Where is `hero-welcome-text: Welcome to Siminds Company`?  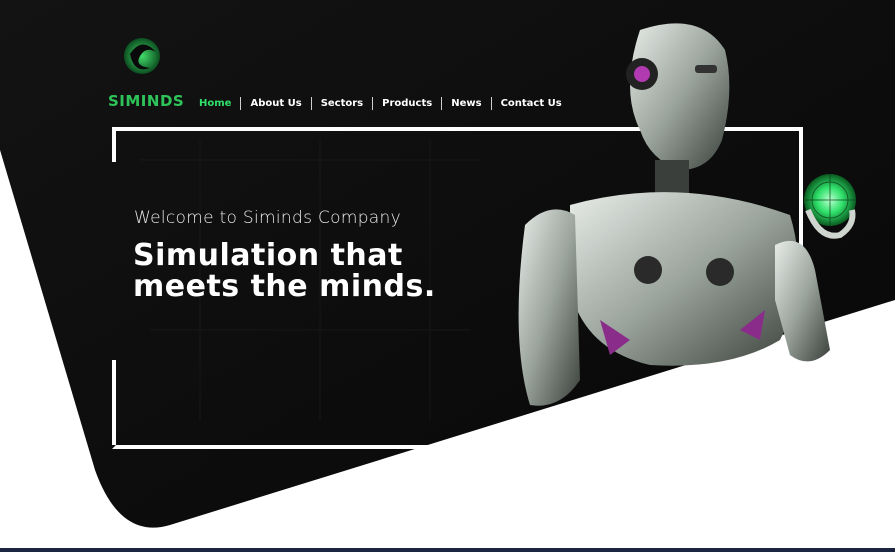 hero-welcome-text: Welcome to Siminds Company is located at coordinates (267, 218).